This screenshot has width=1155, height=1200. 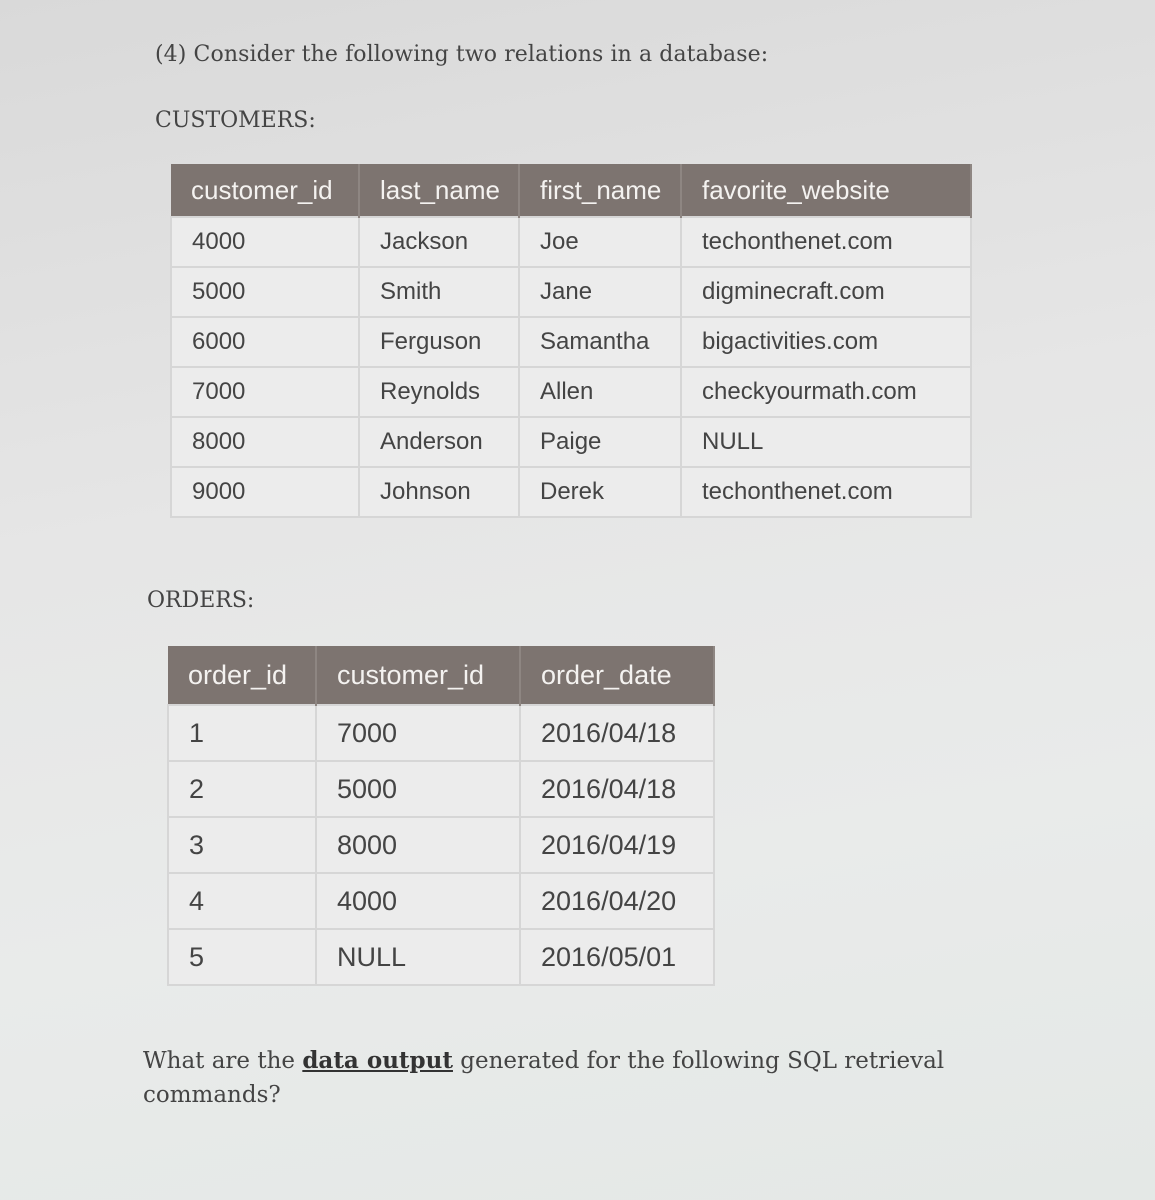 What do you see at coordinates (439, 342) in the screenshot?
I see `cell: Ferguson` at bounding box center [439, 342].